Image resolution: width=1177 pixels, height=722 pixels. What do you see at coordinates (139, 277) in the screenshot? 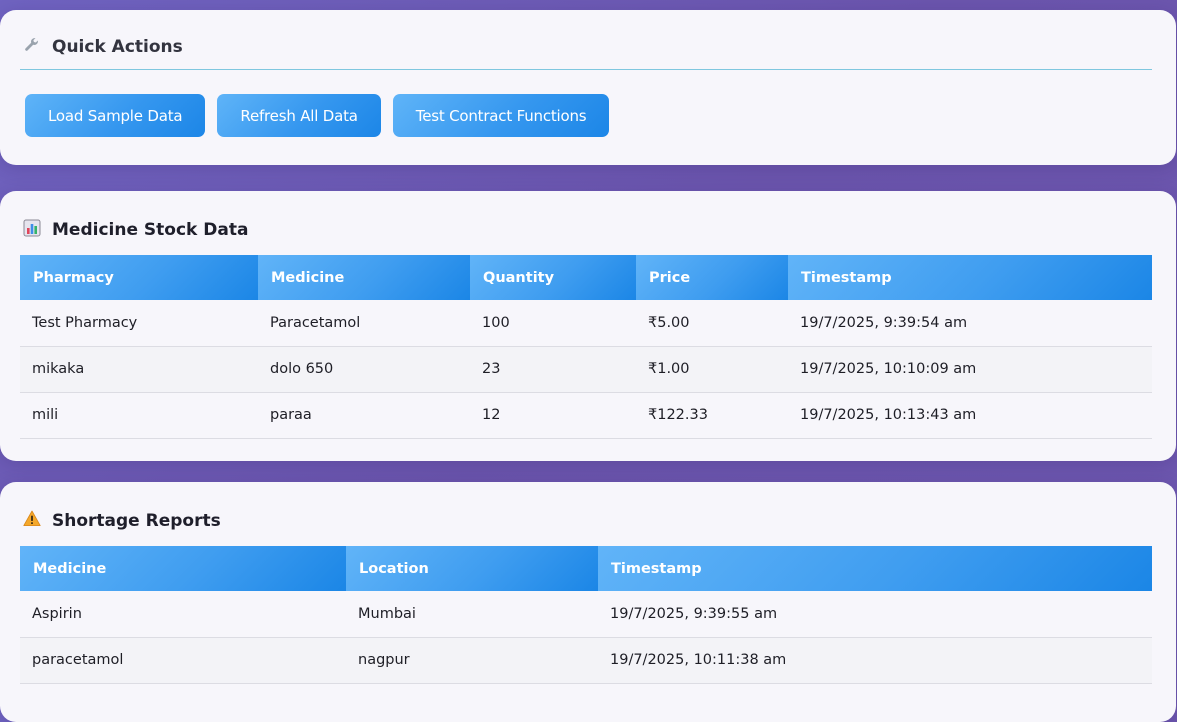
I see `column-header-pharmacy: Pharmacy` at bounding box center [139, 277].